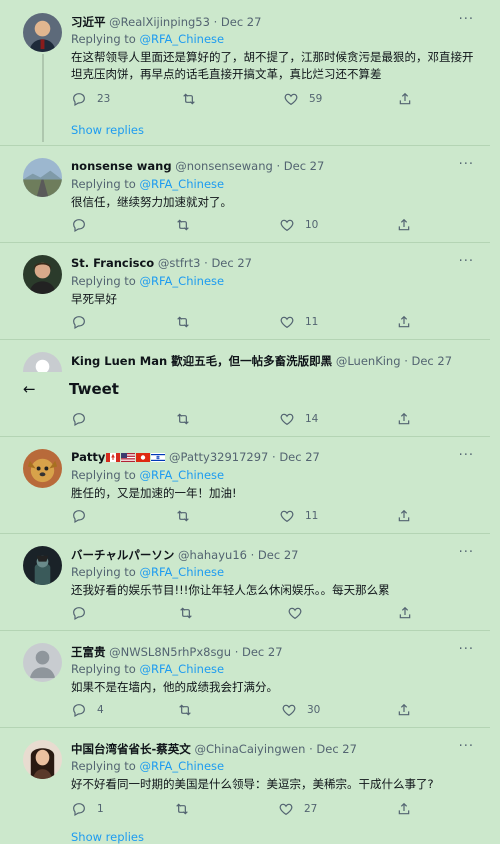 Image resolution: width=500 pixels, height=844 pixels. Describe the element at coordinates (298, 225) in the screenshot. I see `like-button: 10` at that location.